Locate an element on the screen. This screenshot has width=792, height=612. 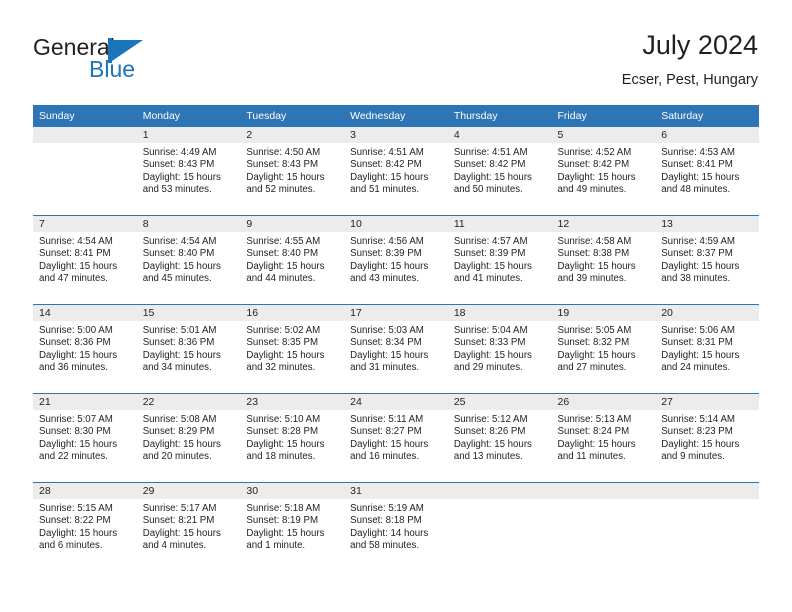
sunrise-time: Sunrise: 4:59 AM is located at coordinates (698, 241).